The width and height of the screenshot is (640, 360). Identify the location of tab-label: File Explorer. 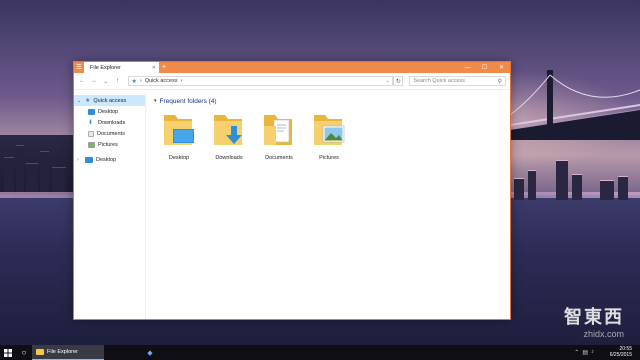
(105, 67).